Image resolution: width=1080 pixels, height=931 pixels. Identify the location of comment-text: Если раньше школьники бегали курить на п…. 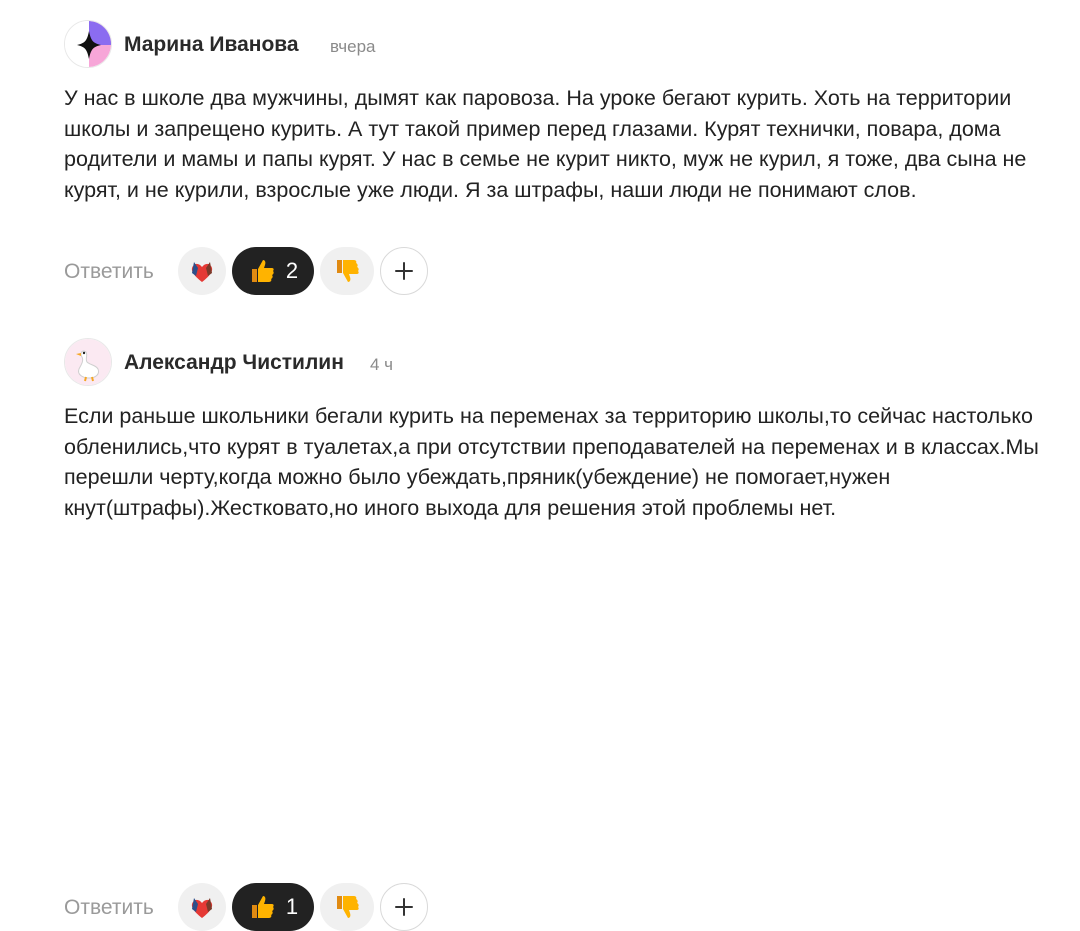
(551, 462).